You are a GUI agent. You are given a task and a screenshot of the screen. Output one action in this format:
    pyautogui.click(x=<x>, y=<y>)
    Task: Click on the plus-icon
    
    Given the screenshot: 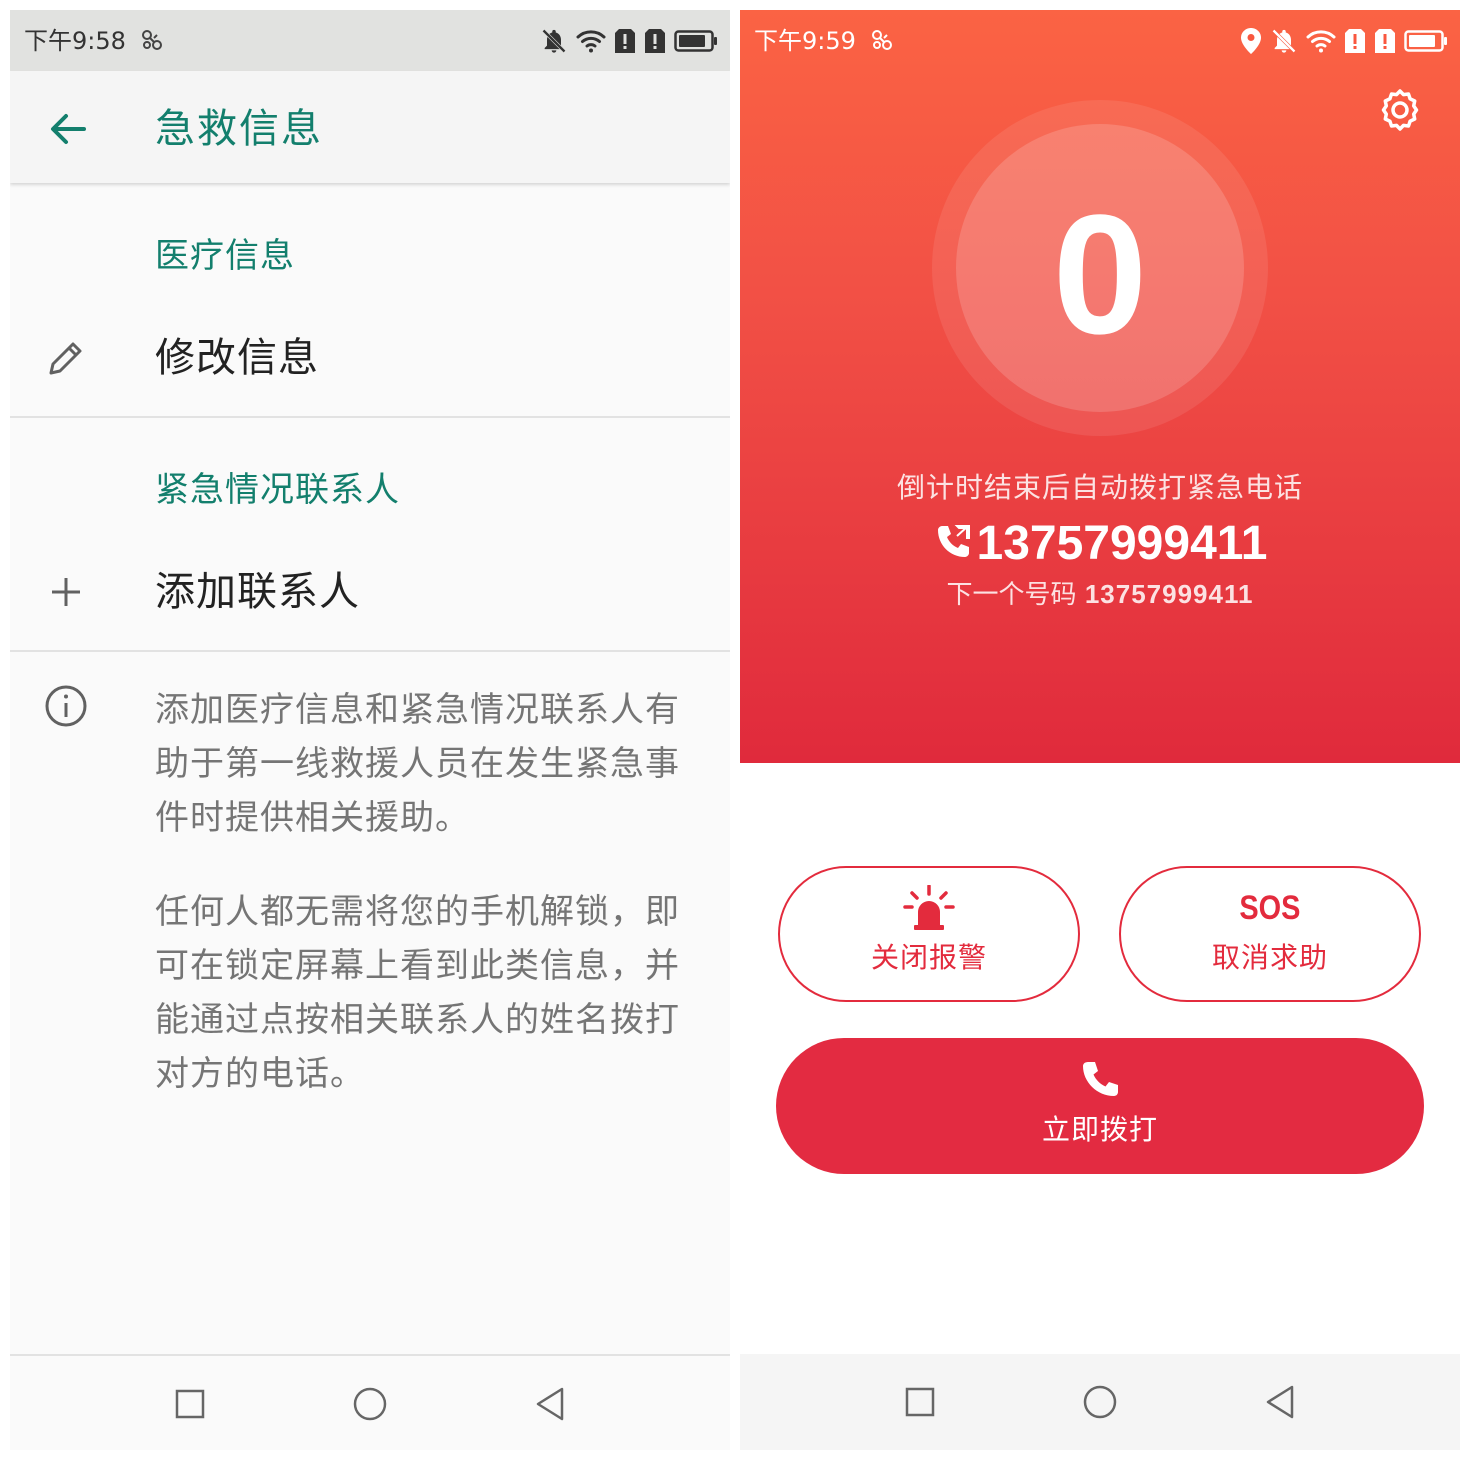 What is the action you would take?
    pyautogui.click(x=66, y=592)
    